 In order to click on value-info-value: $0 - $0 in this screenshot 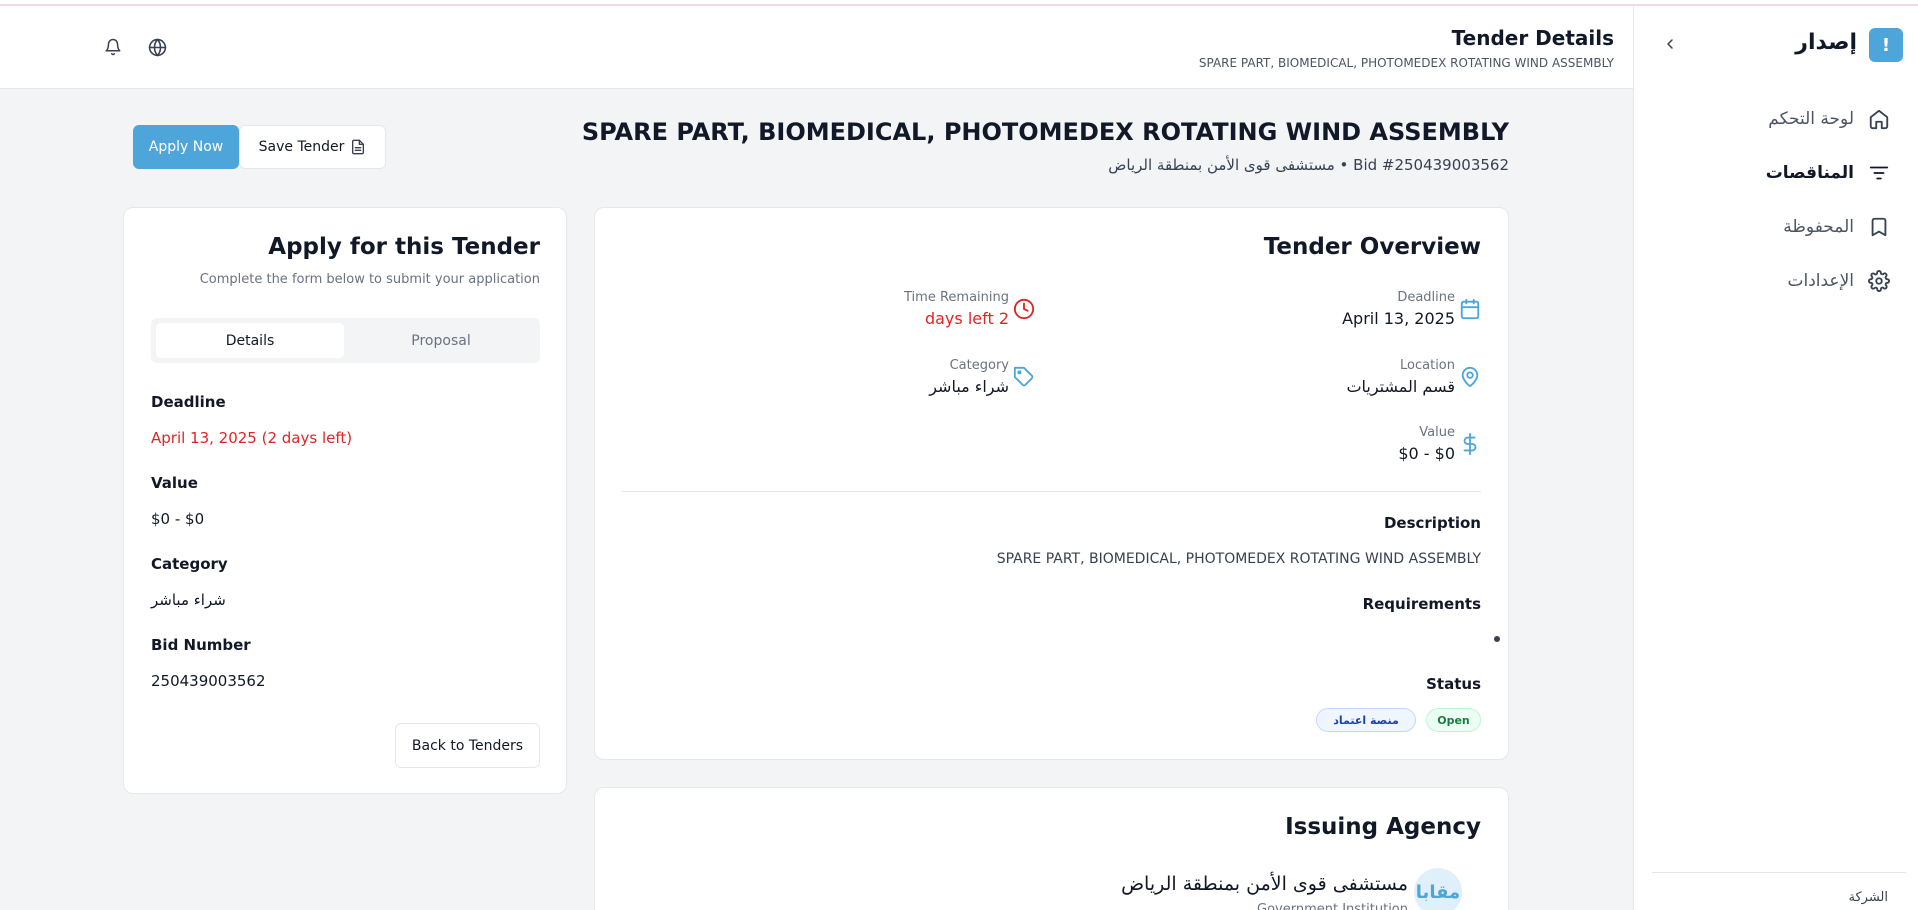, I will do `click(1426, 453)`.